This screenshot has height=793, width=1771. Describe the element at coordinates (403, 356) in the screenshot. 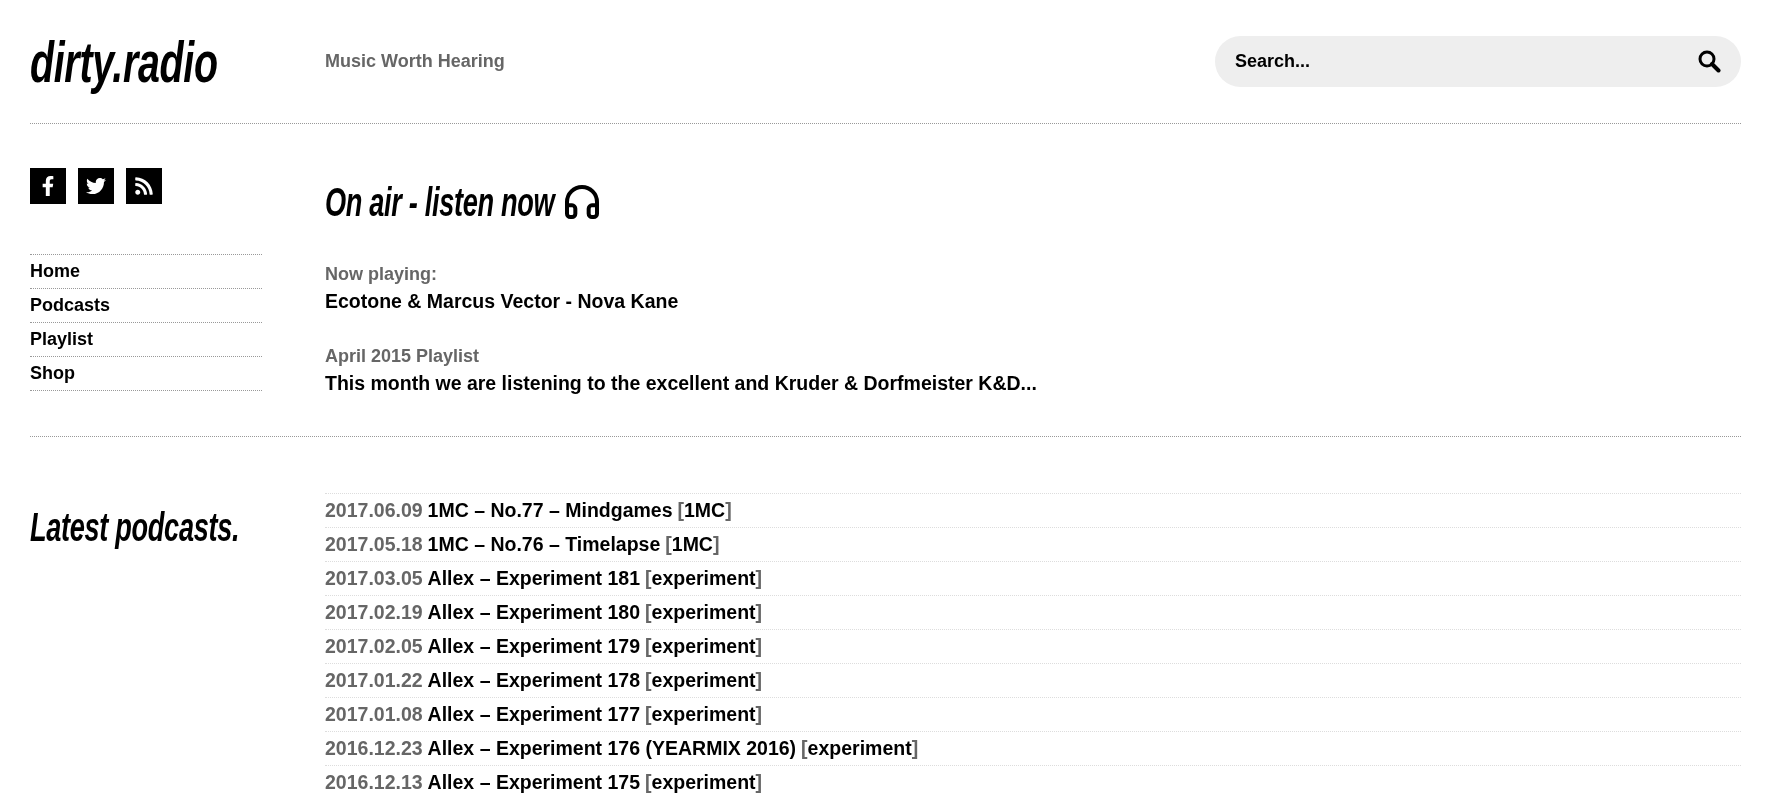

I see `playlist-title: April 2015 Playlist` at that location.